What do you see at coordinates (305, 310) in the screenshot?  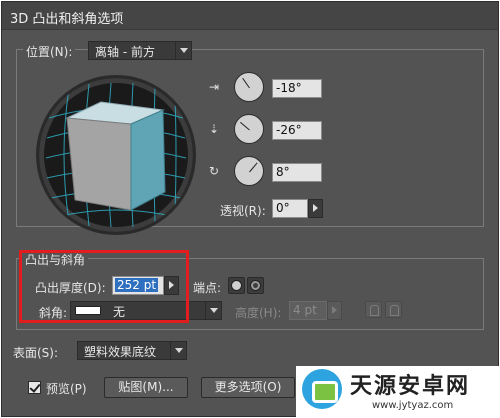 I see `bevel-height-value: 4 pt` at bounding box center [305, 310].